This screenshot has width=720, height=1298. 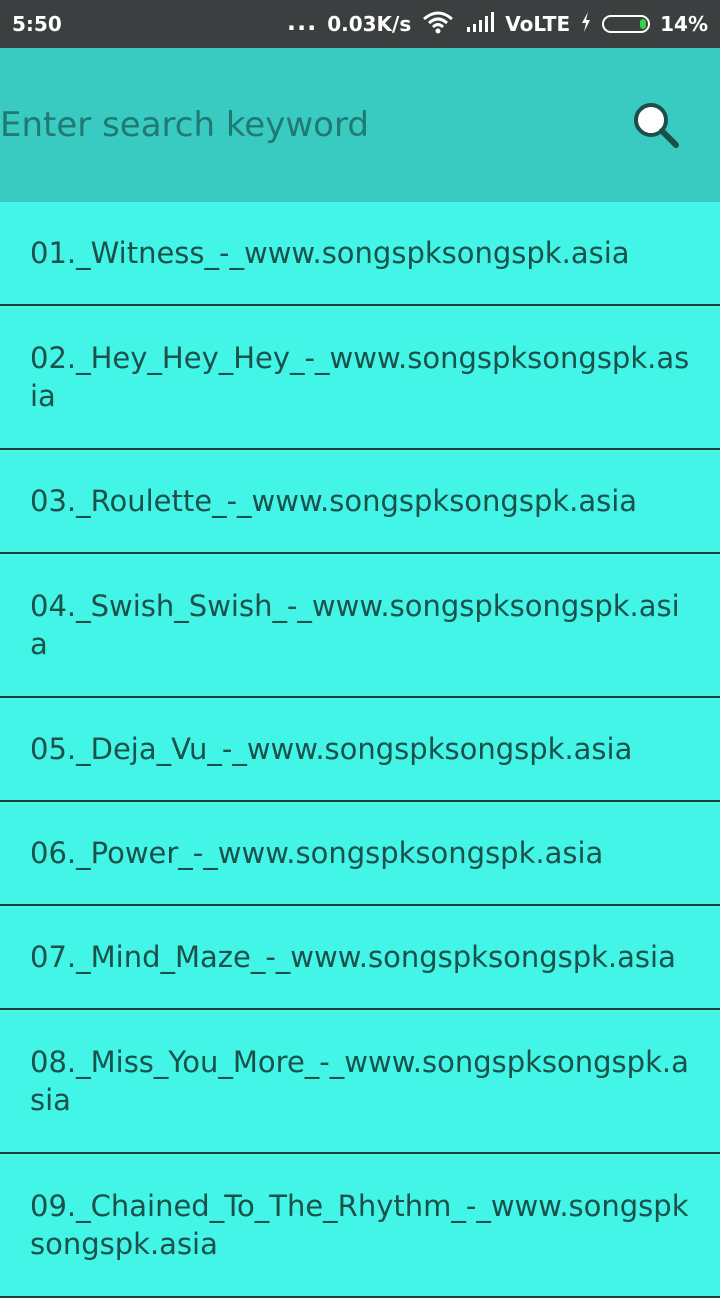 What do you see at coordinates (497, 23) in the screenshot?
I see `status-icons: ... 0.03K/s VoLTE 14%` at bounding box center [497, 23].